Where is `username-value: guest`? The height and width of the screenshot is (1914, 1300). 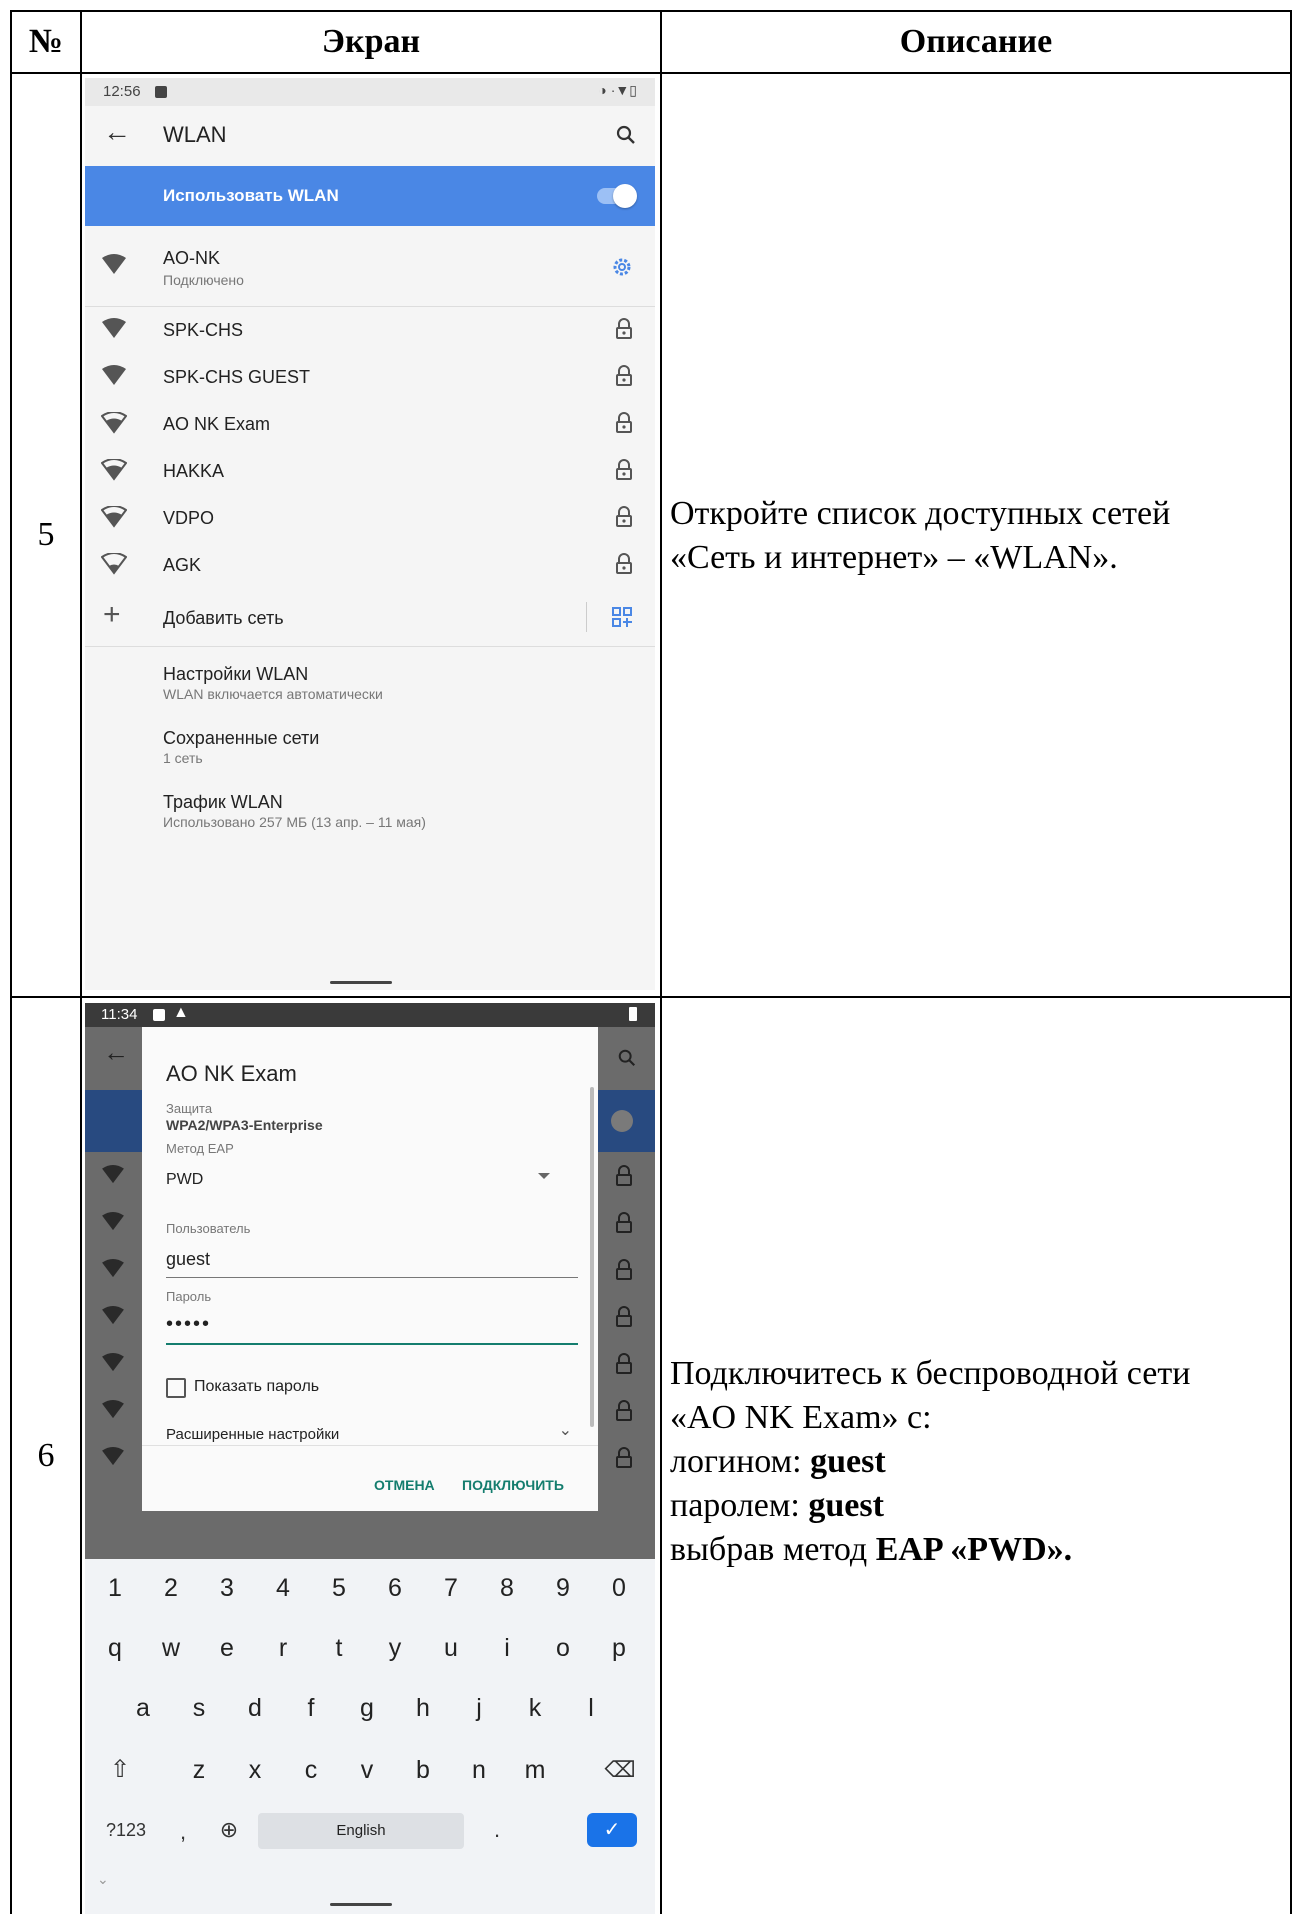
username-value: guest is located at coordinates (188, 1259).